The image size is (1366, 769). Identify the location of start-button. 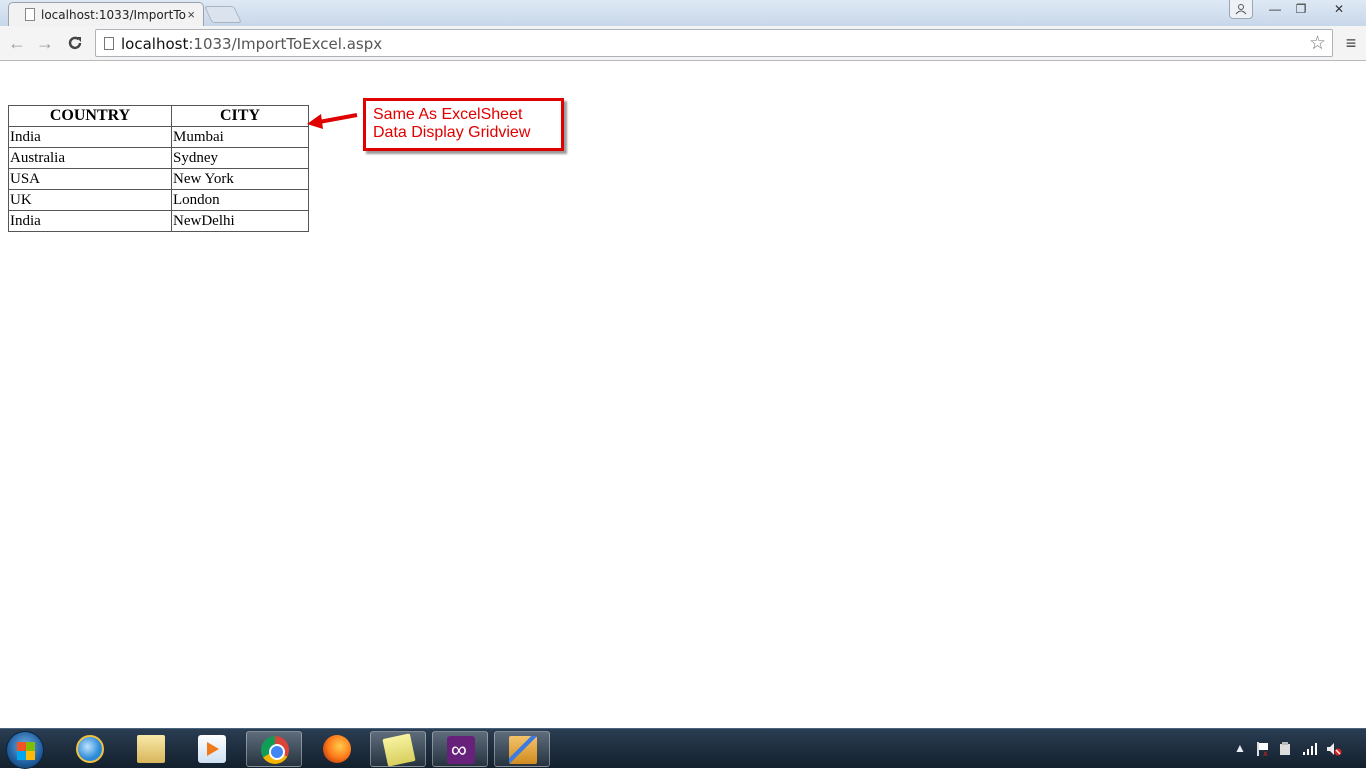
(25, 750).